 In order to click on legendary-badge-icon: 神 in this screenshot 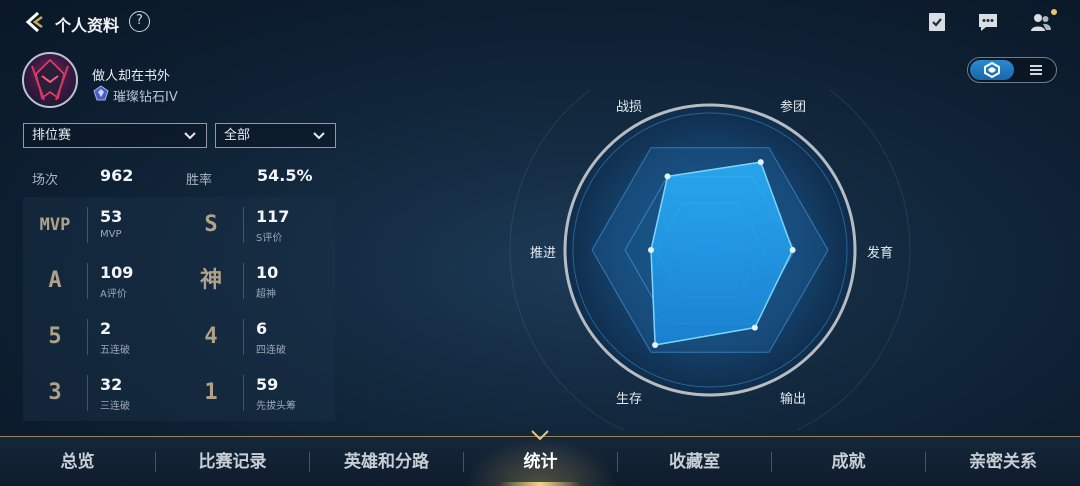, I will do `click(210, 280)`.